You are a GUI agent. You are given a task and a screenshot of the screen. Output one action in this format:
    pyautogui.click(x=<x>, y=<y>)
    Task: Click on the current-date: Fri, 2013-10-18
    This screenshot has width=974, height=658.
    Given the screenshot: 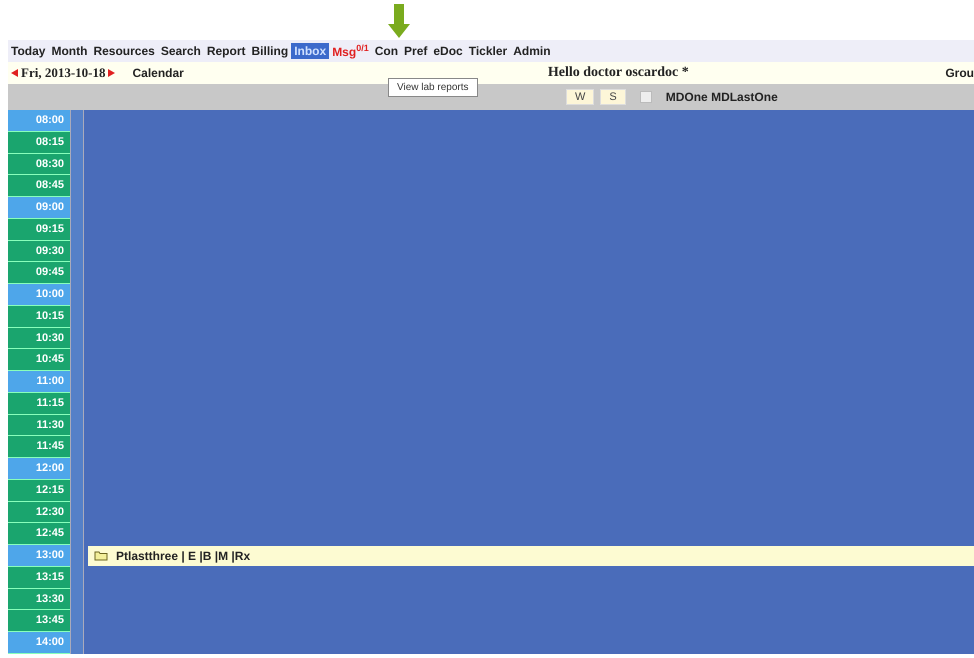 What is the action you would take?
    pyautogui.click(x=63, y=73)
    